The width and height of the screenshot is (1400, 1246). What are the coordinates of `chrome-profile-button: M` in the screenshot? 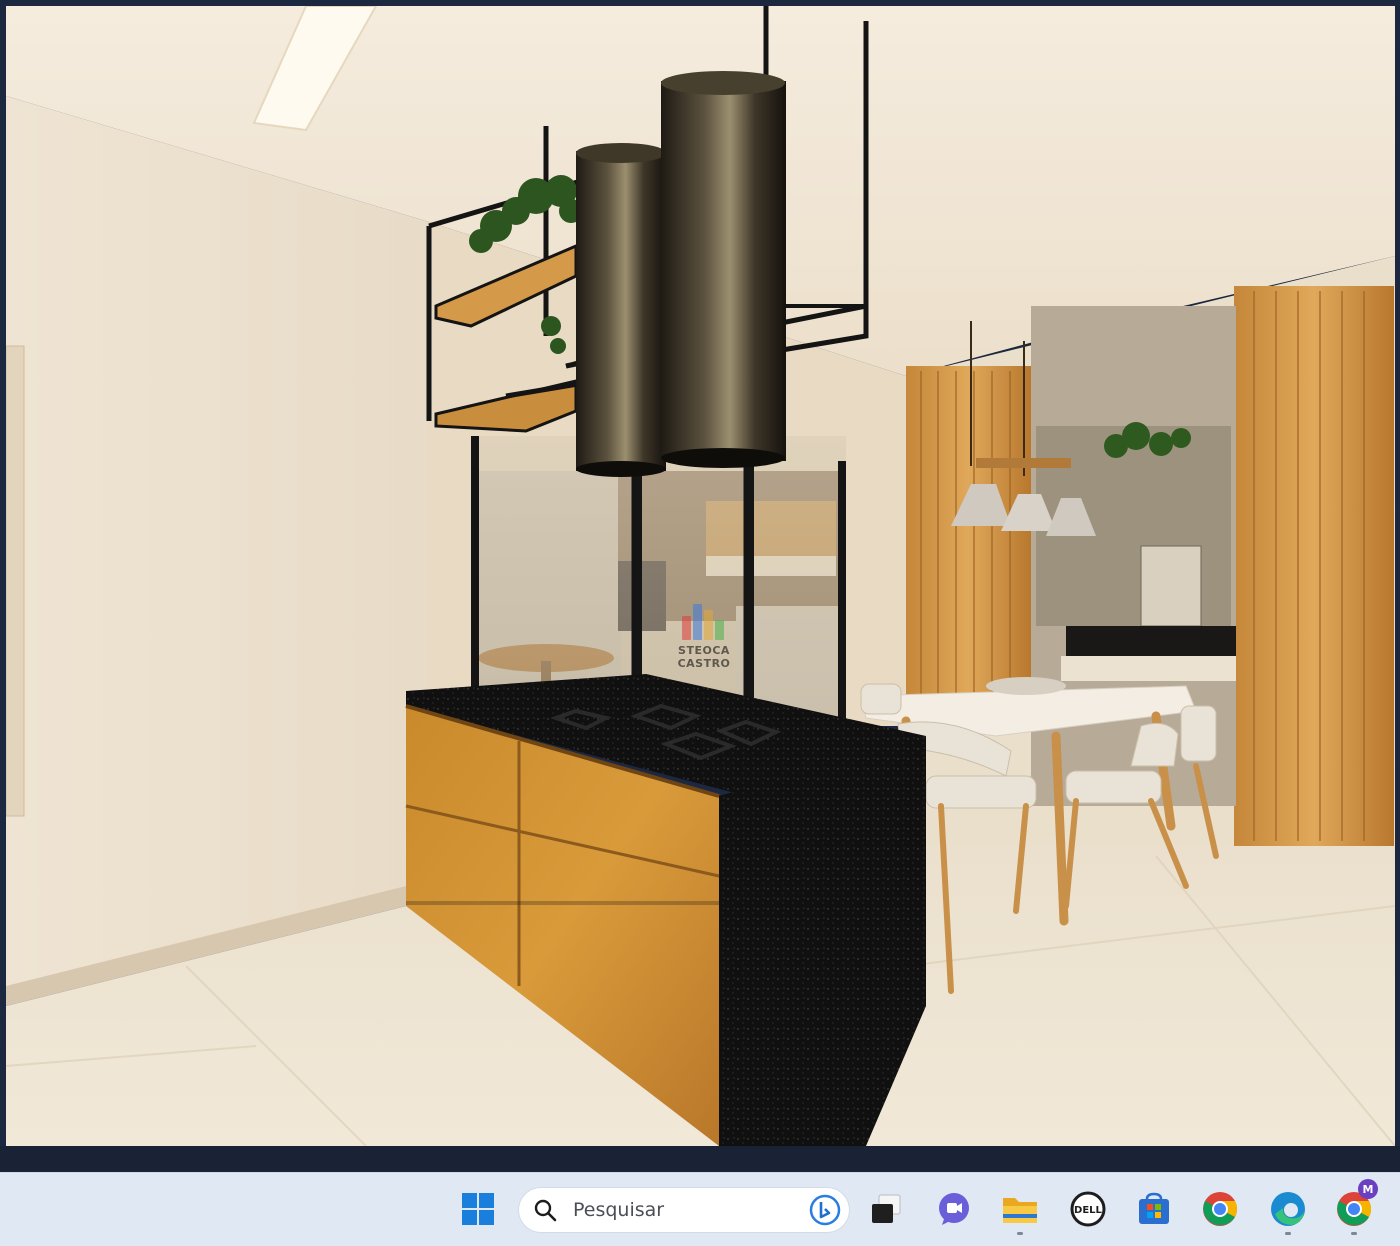 It's located at (1355, 1207).